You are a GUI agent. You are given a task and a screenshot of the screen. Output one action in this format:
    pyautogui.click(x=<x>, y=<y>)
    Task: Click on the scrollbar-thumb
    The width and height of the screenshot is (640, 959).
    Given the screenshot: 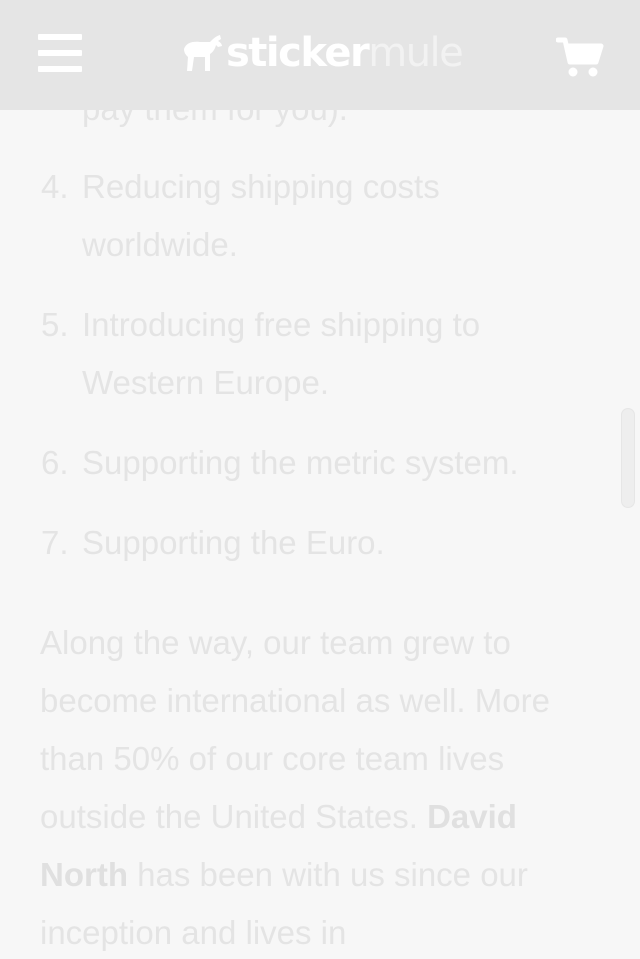 What is the action you would take?
    pyautogui.click(x=628, y=458)
    